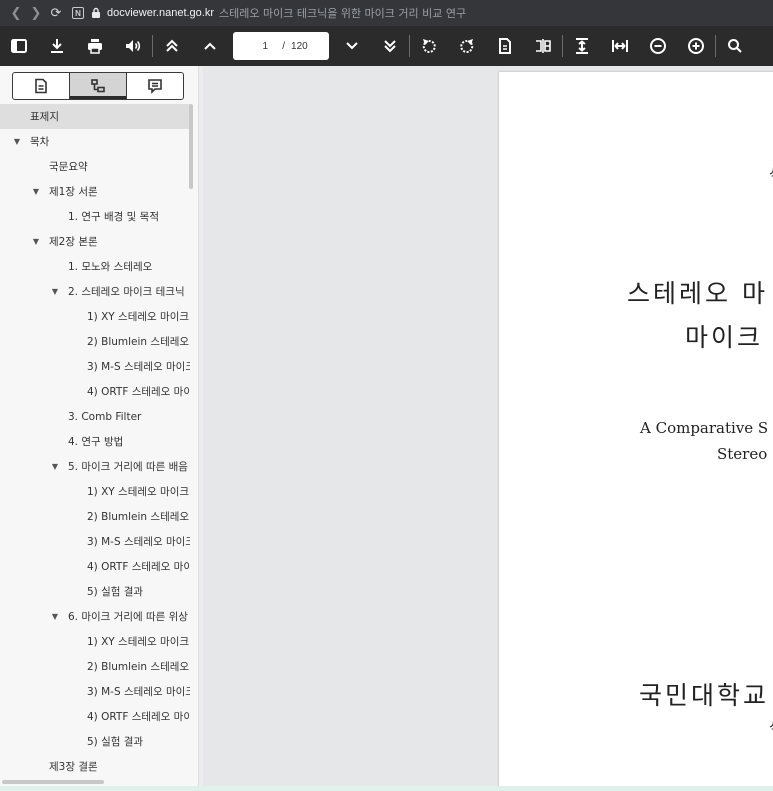 The image size is (773, 791). What do you see at coordinates (53, 782) in the screenshot?
I see `horizontal-scrollbar` at bounding box center [53, 782].